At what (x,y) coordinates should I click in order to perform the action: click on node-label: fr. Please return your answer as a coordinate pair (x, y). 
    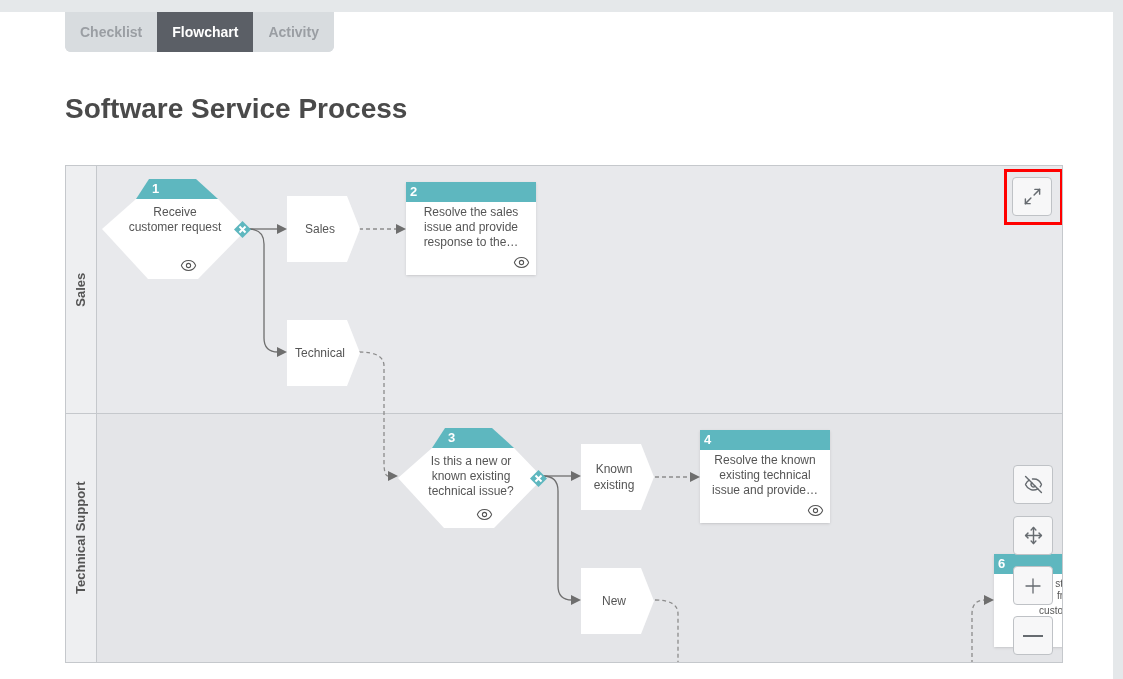
    Looking at the image, I should click on (1059, 596).